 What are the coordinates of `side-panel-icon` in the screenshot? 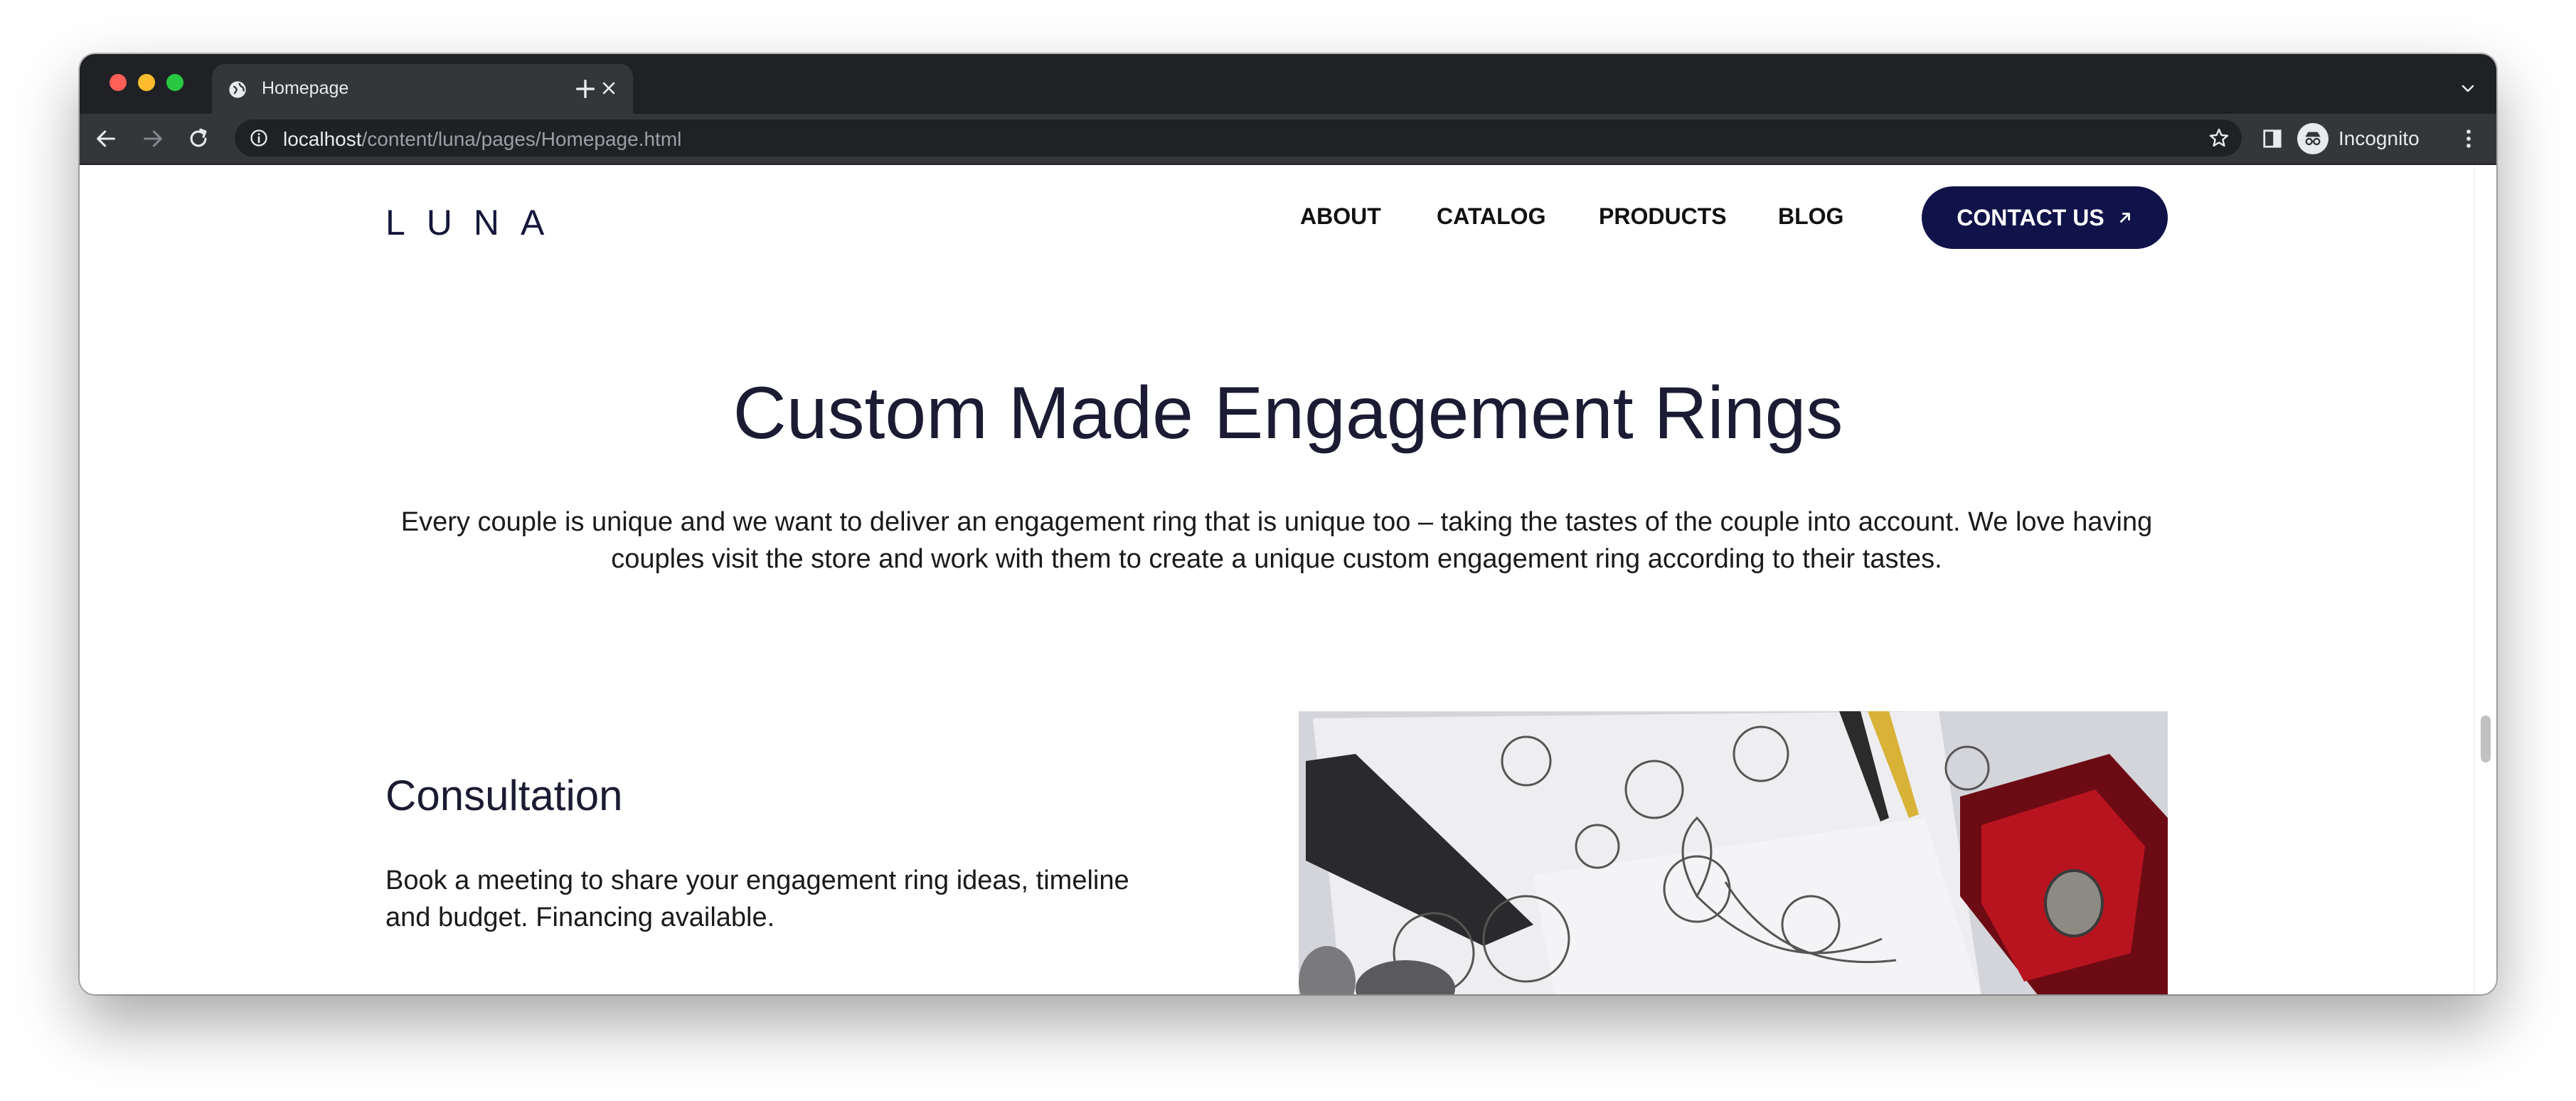 It's located at (2272, 139).